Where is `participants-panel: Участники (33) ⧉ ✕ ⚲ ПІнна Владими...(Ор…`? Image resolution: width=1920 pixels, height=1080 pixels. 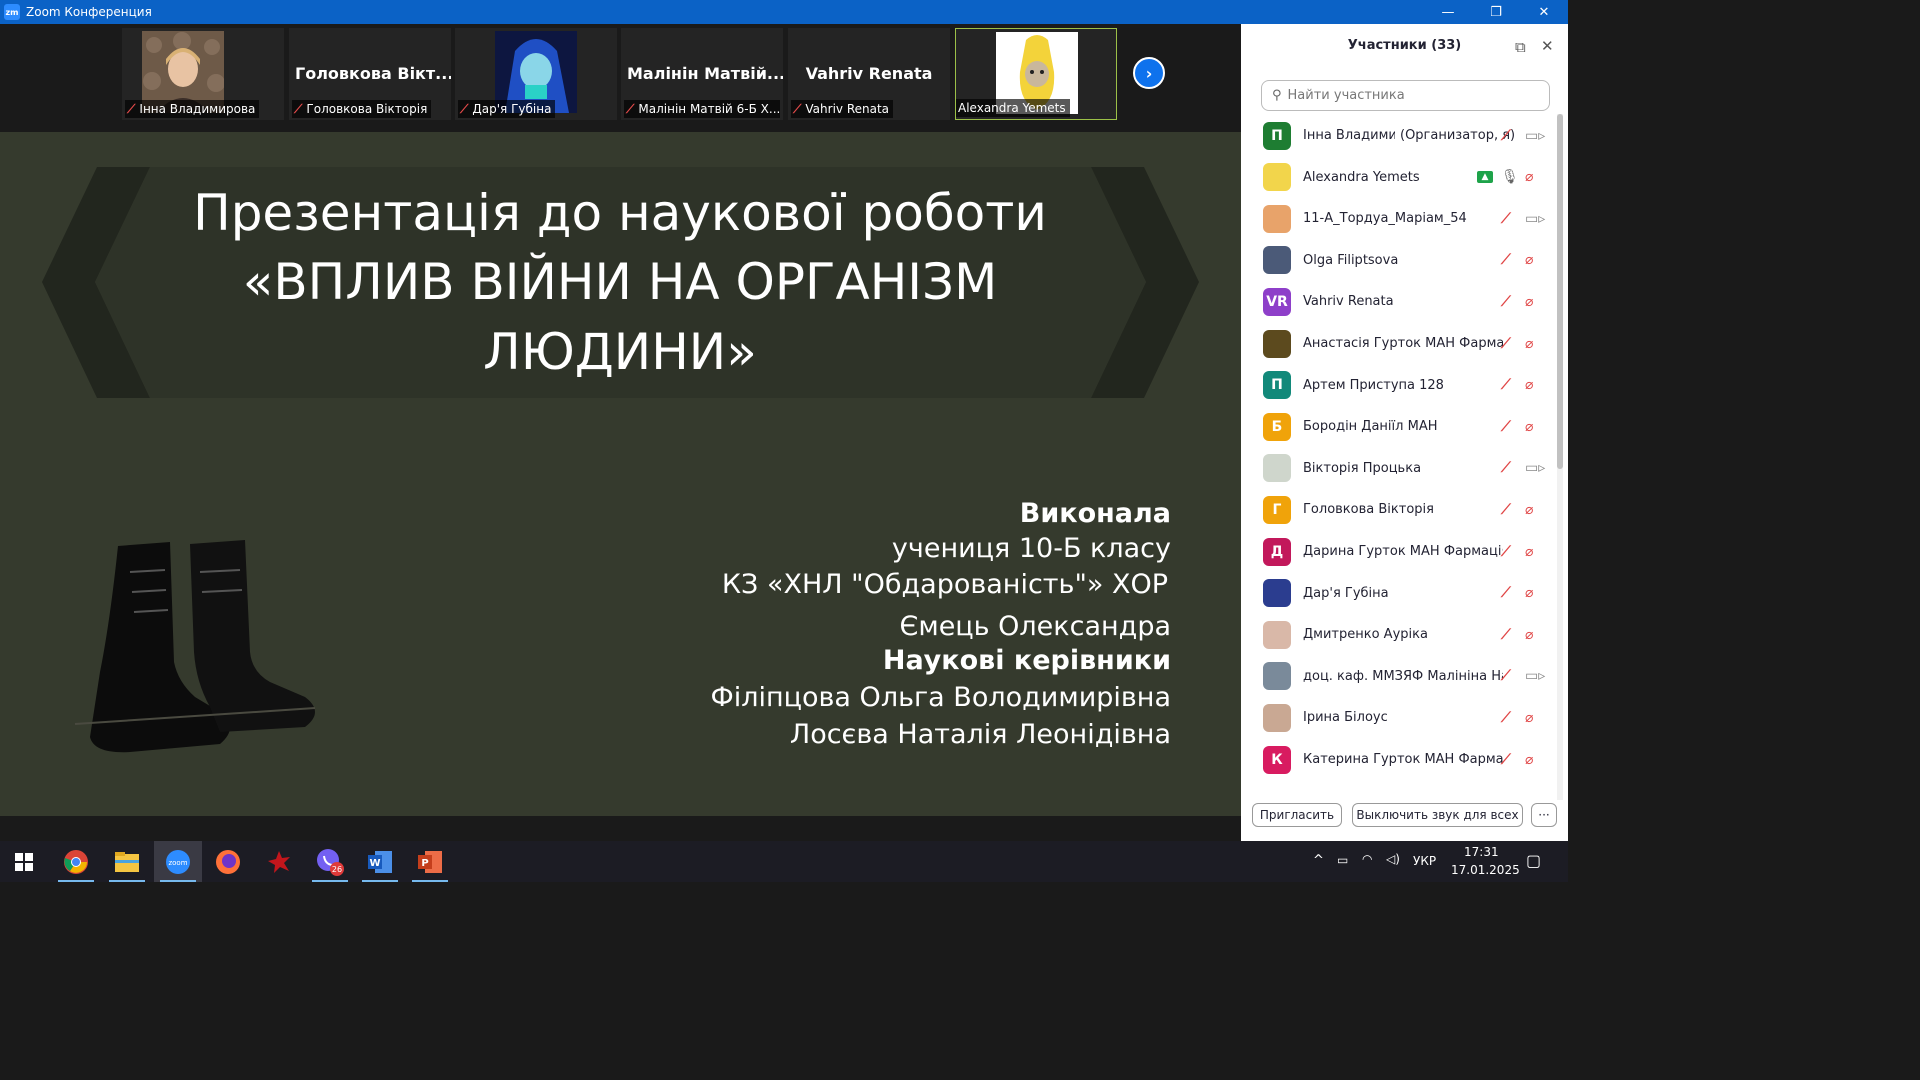 participants-panel: Участники (33) ⧉ ✕ ⚲ ПІнна Владими...(Ор… is located at coordinates (1404, 432).